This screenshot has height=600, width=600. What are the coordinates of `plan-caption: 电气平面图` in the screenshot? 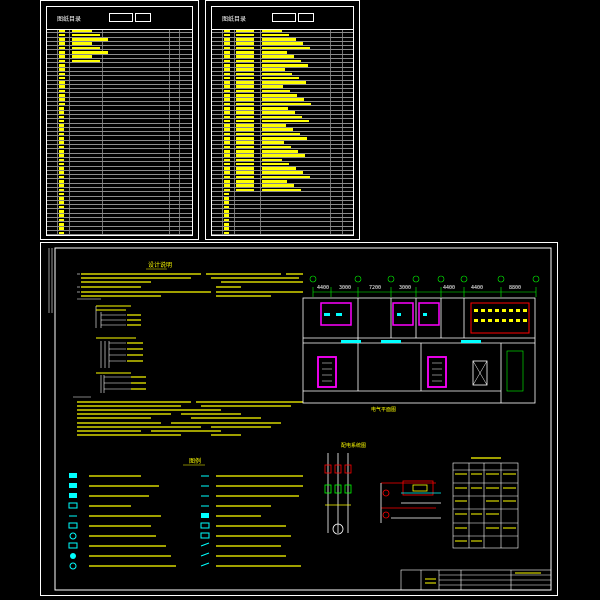 It's located at (383, 409).